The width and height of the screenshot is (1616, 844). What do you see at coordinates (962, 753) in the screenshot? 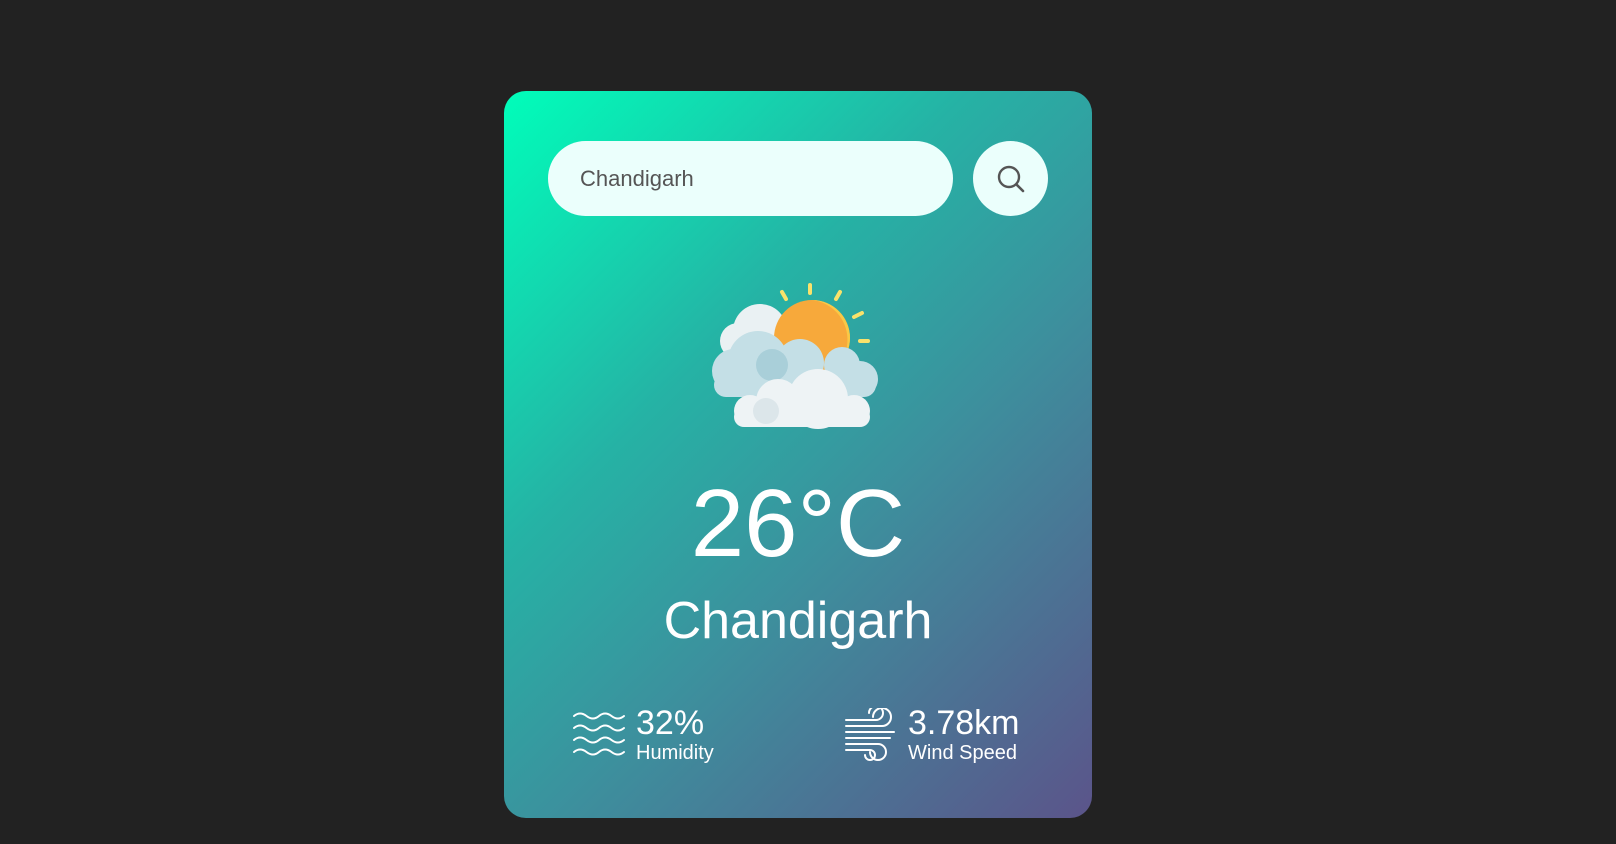
I see `wind-label: Wind Speed` at bounding box center [962, 753].